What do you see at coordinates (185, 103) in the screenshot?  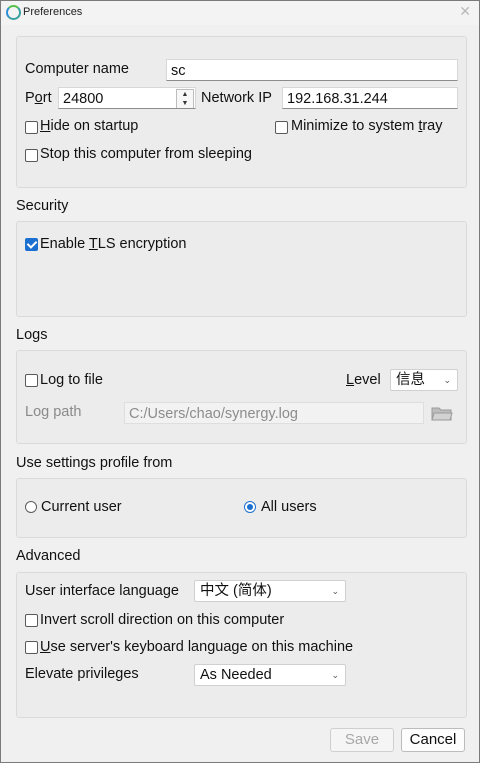 I see `spin-down-icon: ▼` at bounding box center [185, 103].